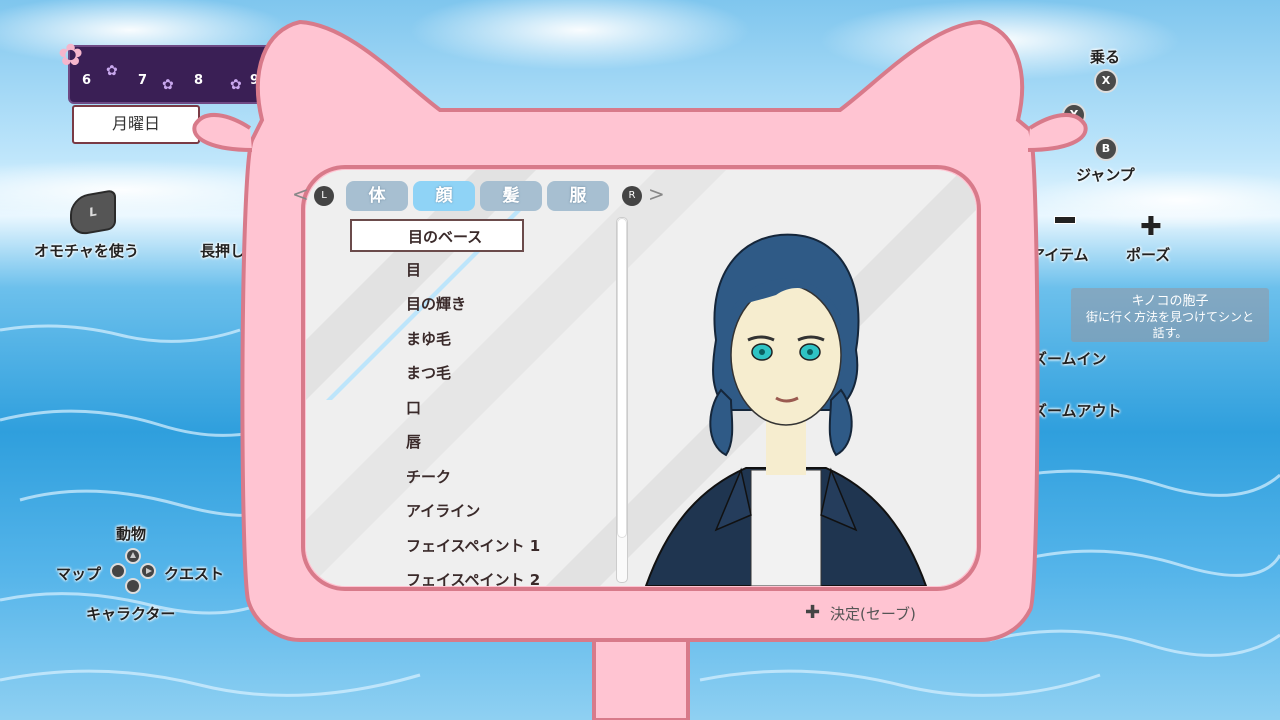 The image size is (1280, 720). Describe the element at coordinates (437, 304) in the screenshot. I see `list-item: 目の輝き` at that location.